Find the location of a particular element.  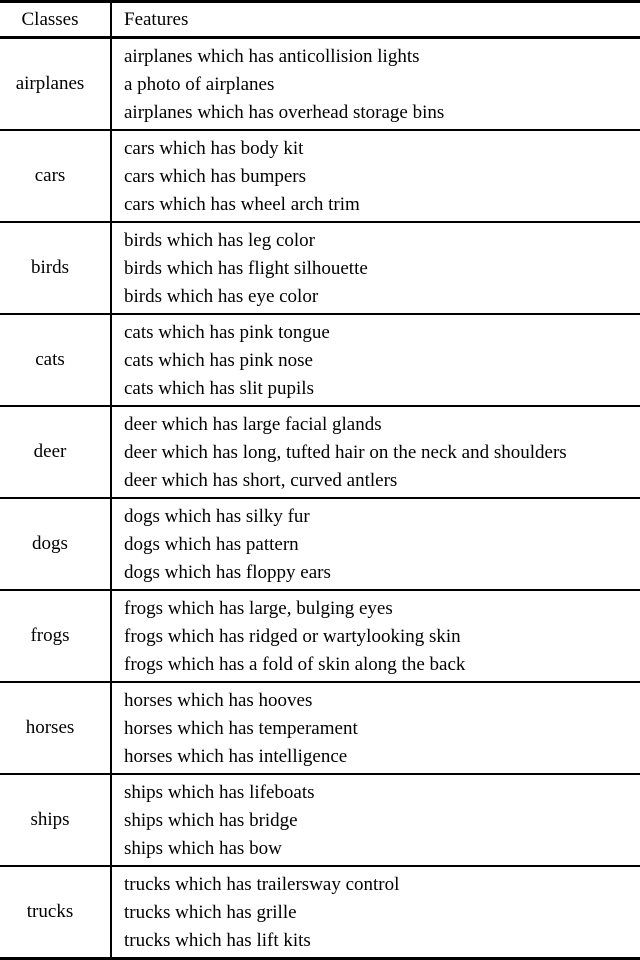

feature-line: ships which has bridge is located at coordinates (211, 820).